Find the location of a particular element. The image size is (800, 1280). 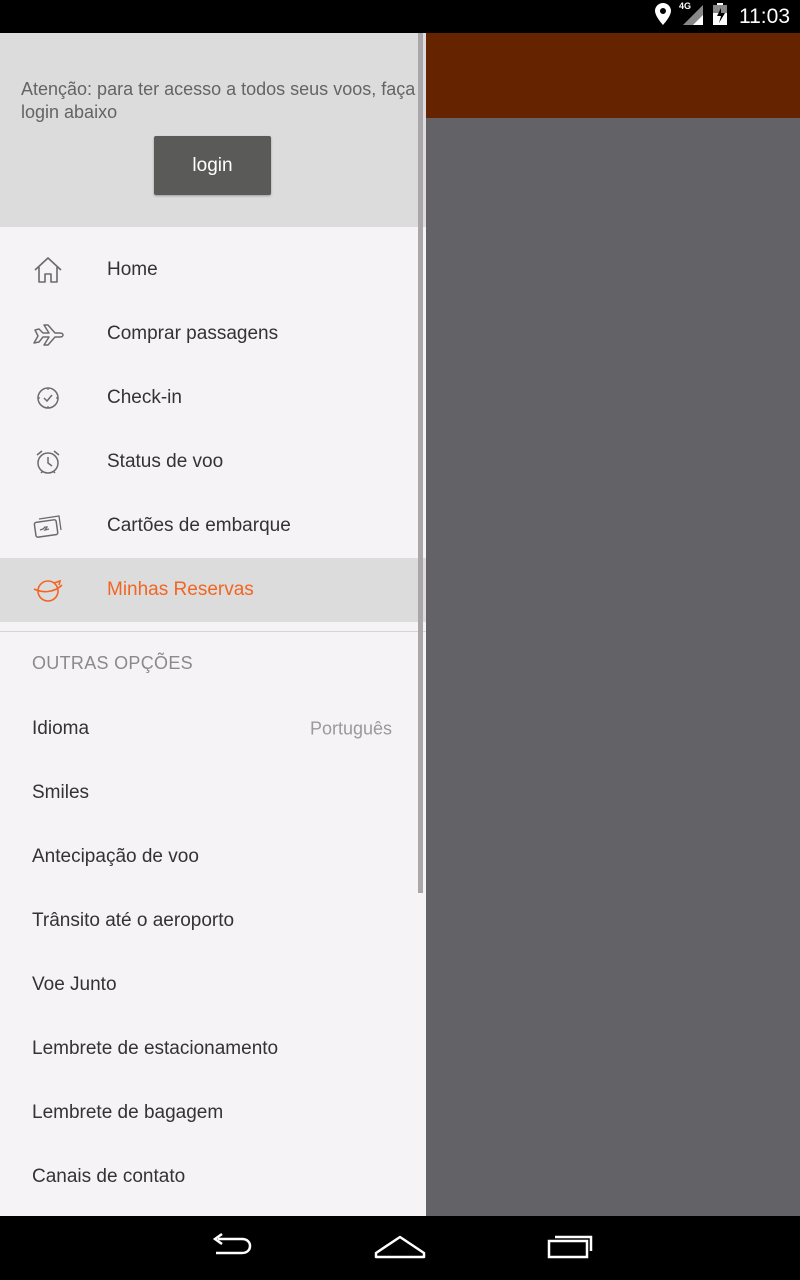

option-label: Canais de contato is located at coordinates (109, 1176).